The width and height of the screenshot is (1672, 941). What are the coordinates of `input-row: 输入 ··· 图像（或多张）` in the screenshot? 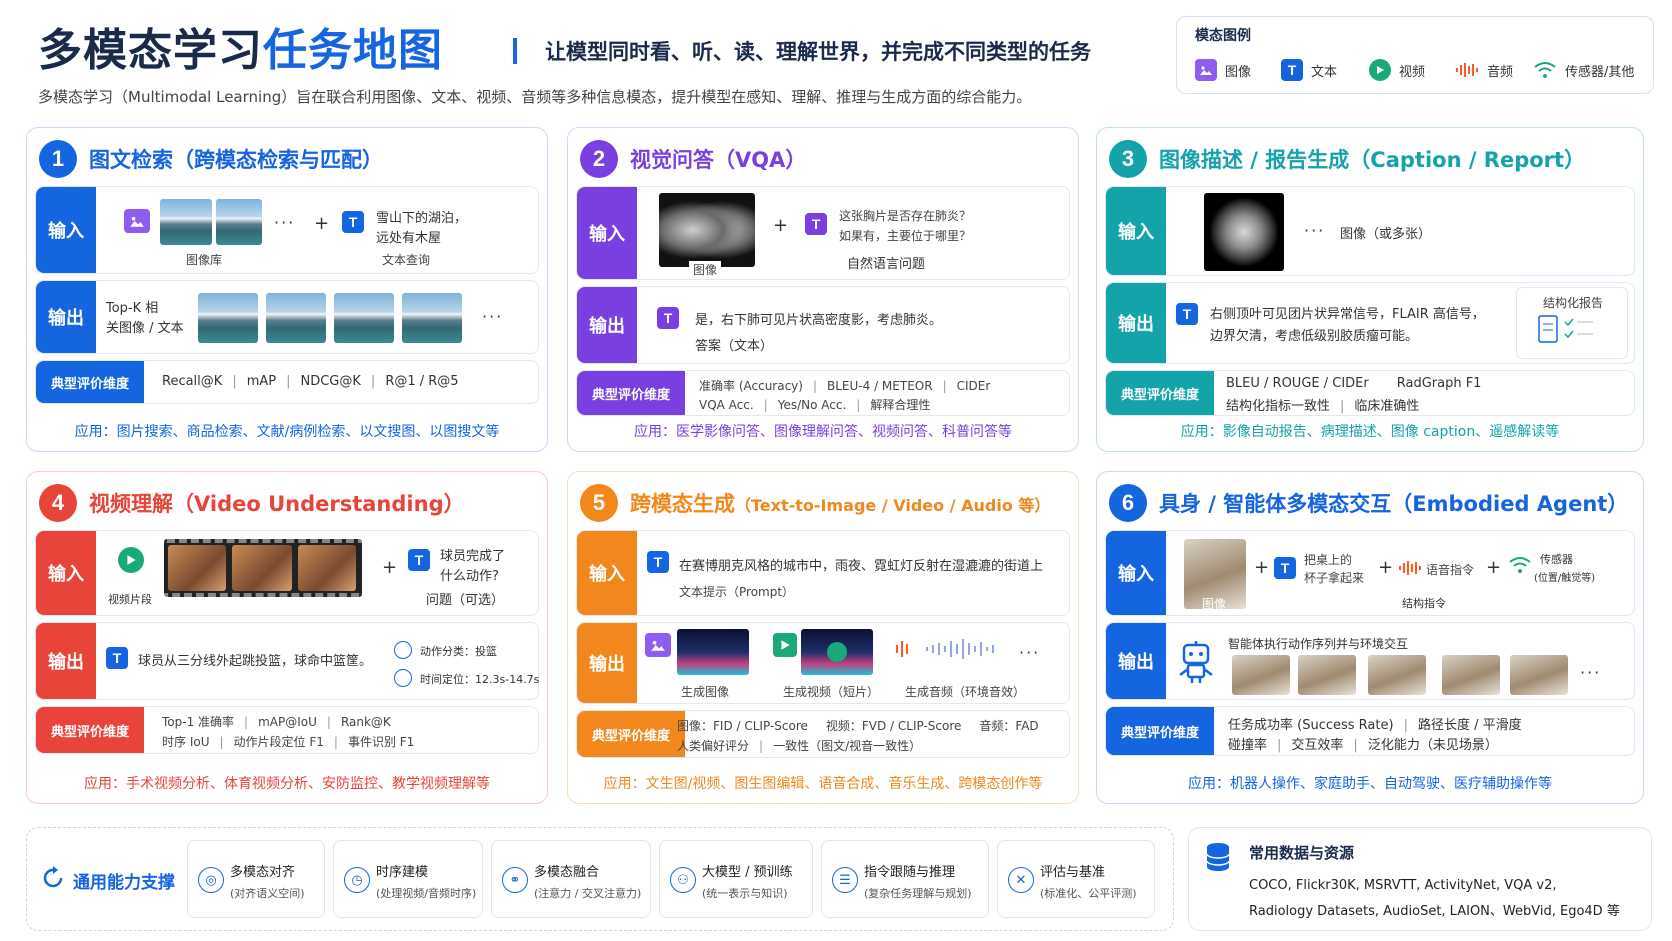 It's located at (1370, 231).